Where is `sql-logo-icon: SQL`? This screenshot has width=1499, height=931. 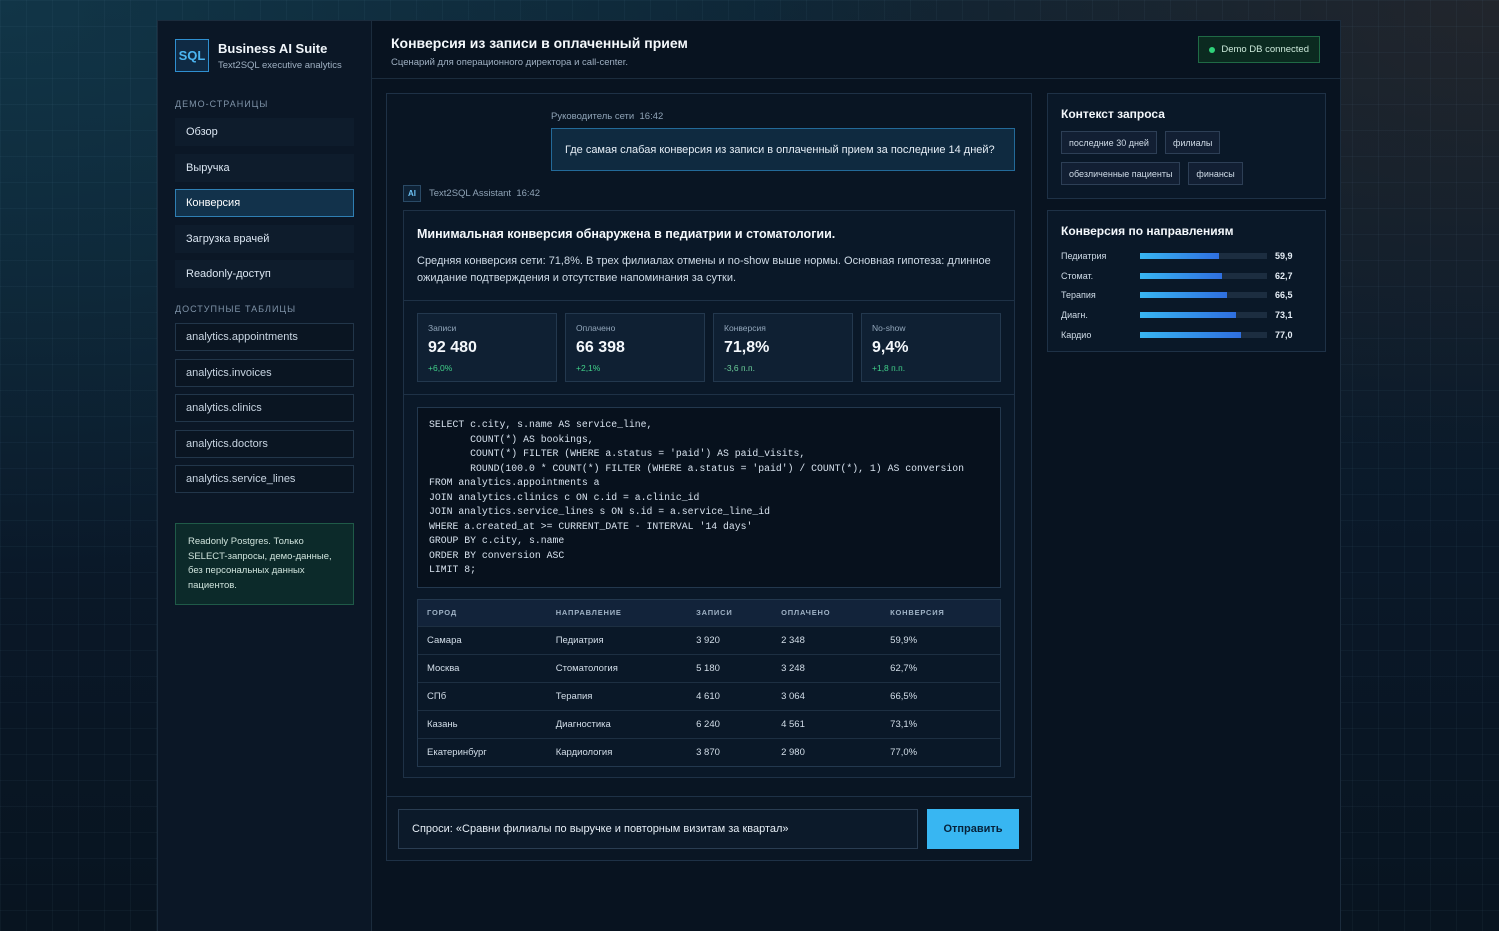
sql-logo-icon: SQL is located at coordinates (192, 55).